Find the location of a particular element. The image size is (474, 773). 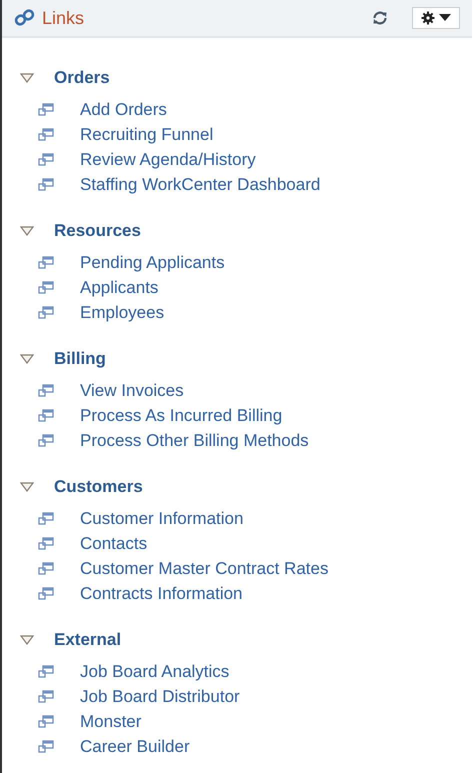

panel-title: Links is located at coordinates (64, 18).